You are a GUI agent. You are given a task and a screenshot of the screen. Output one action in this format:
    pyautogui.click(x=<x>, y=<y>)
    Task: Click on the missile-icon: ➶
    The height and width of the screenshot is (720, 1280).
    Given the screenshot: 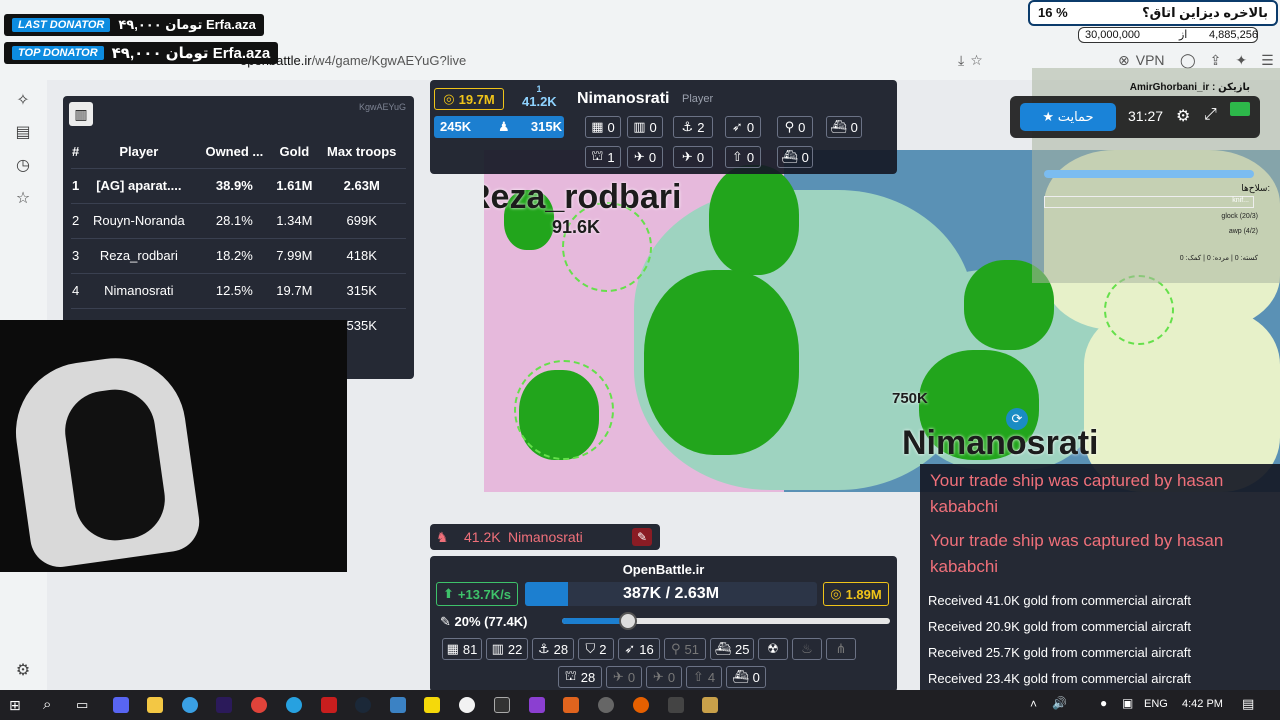 What is the action you would take?
    pyautogui.click(x=737, y=126)
    